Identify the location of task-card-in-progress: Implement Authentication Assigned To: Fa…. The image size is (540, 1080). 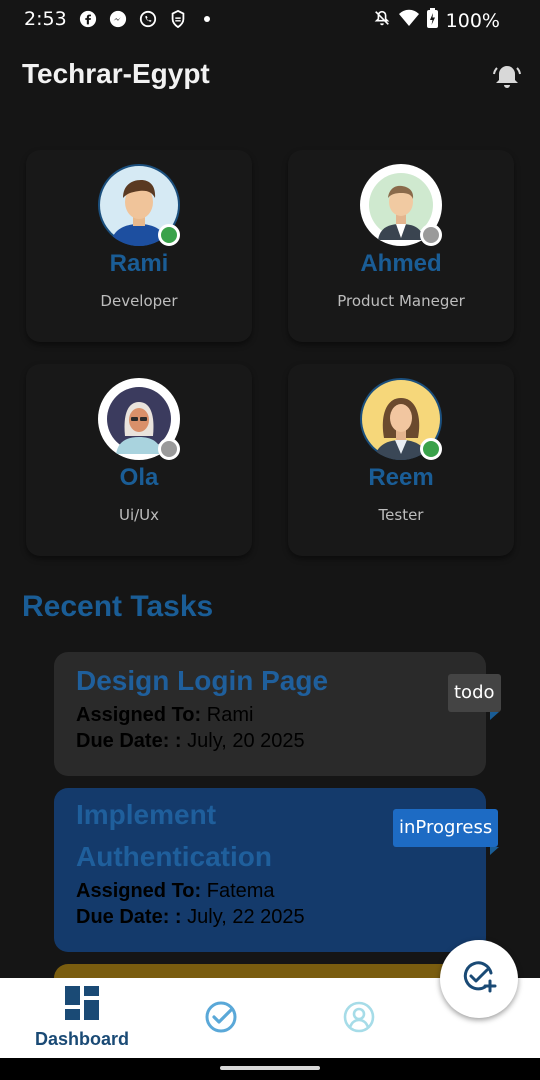
(276, 870).